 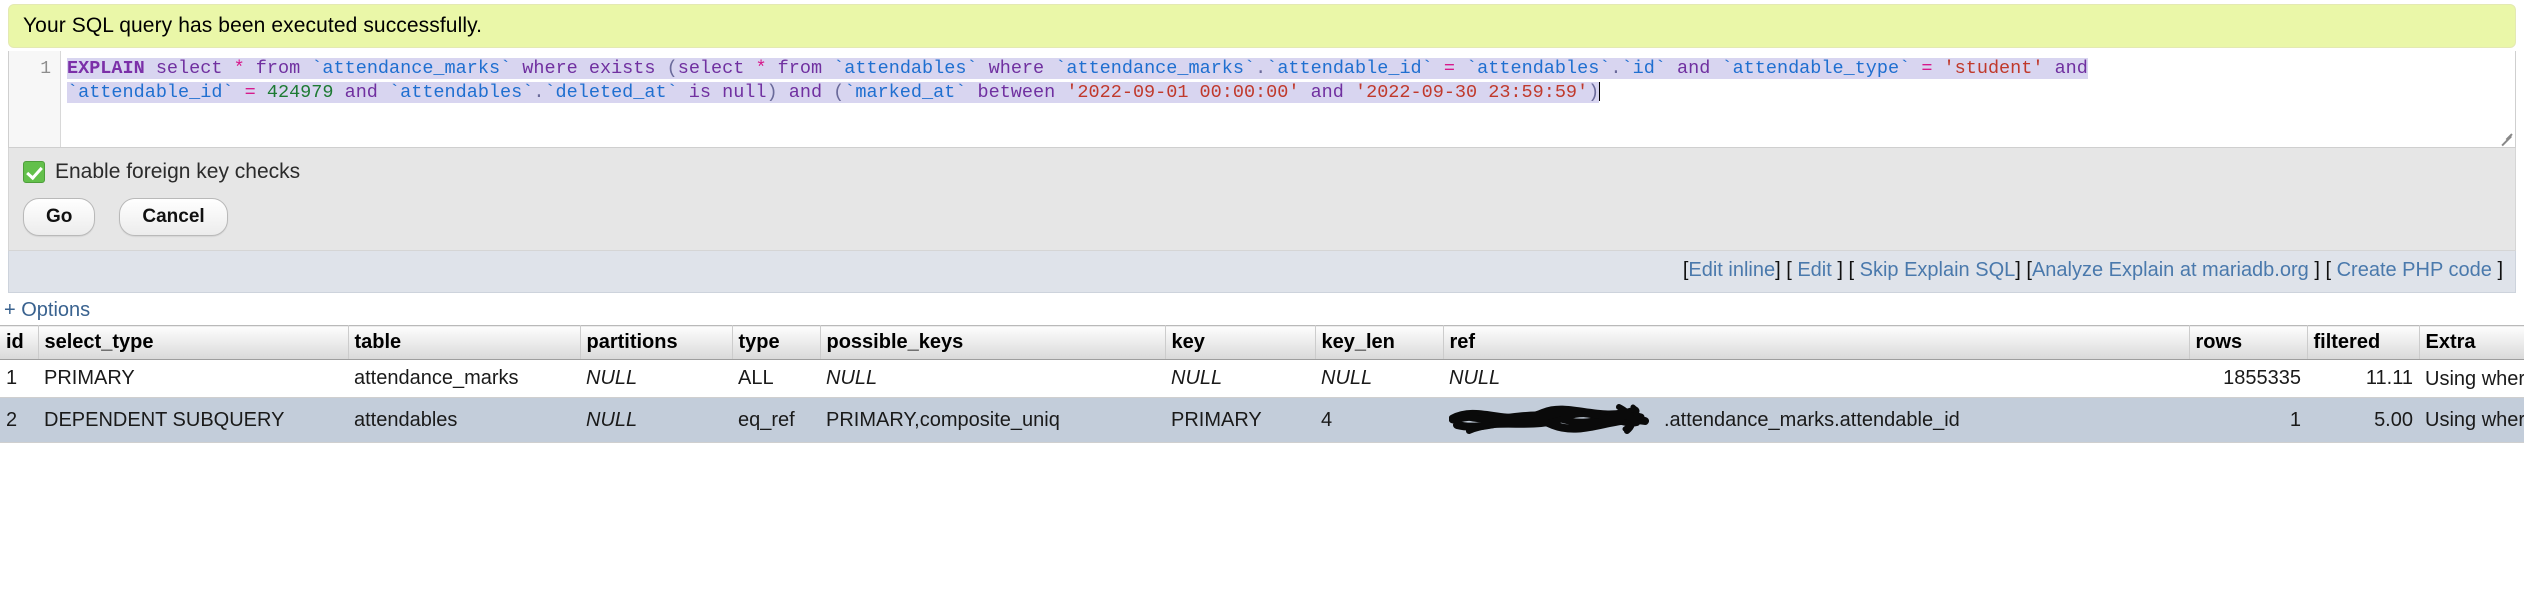 I want to click on sql-token-number-424979: 424979, so click(x=300, y=92).